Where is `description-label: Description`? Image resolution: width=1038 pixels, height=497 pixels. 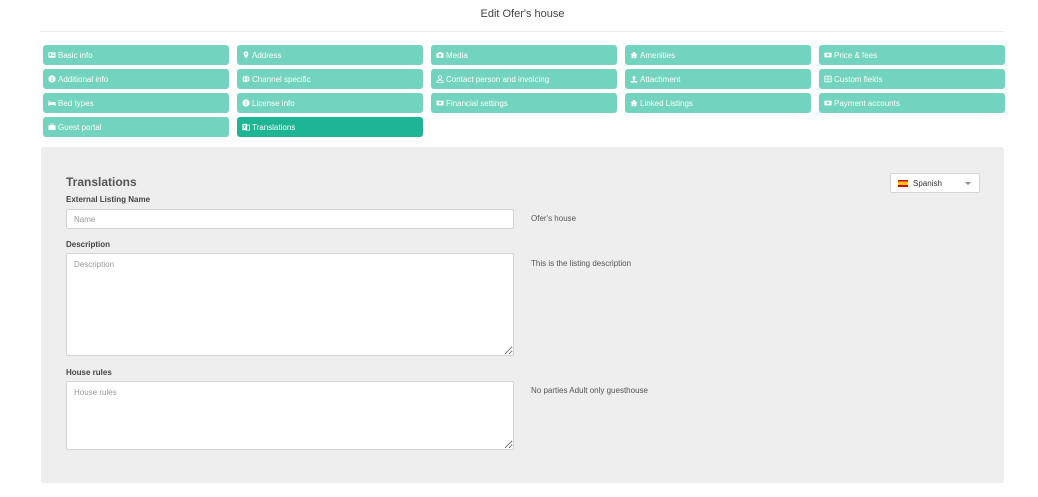
description-label: Description is located at coordinates (88, 244).